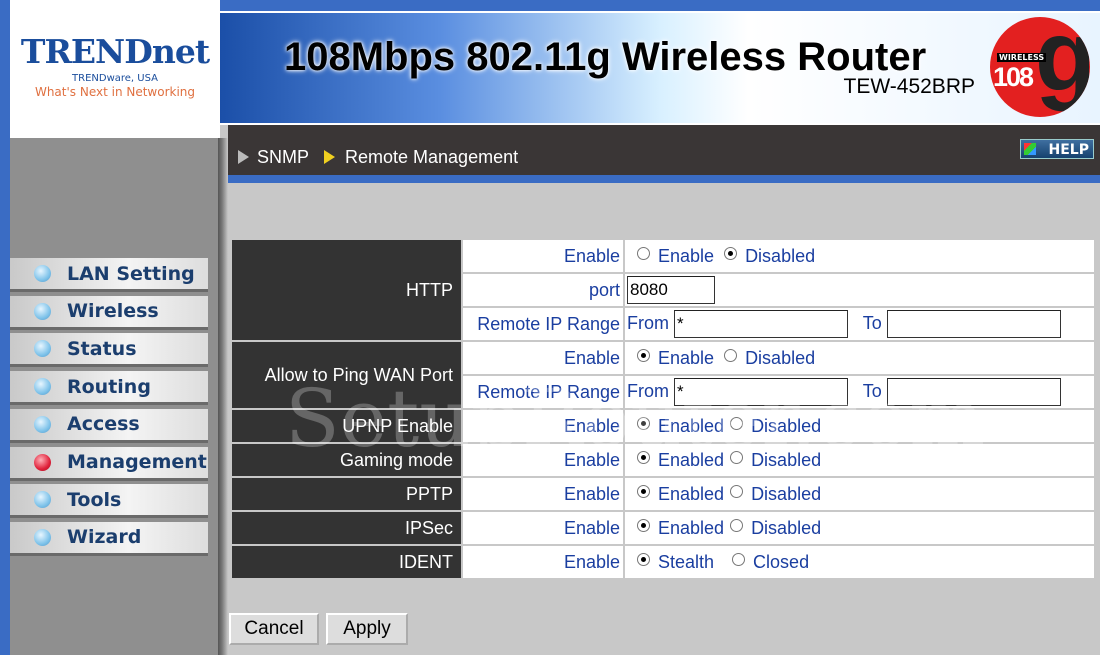  I want to click on sidebar-item-access: Access, so click(109, 425).